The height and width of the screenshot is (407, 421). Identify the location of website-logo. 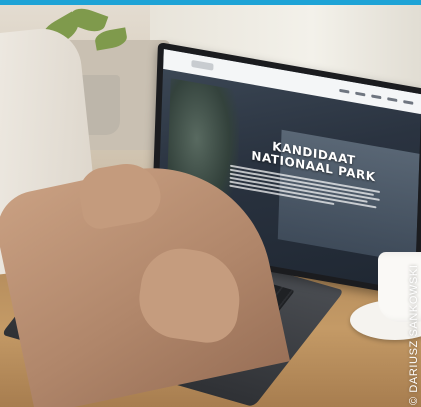
(202, 65).